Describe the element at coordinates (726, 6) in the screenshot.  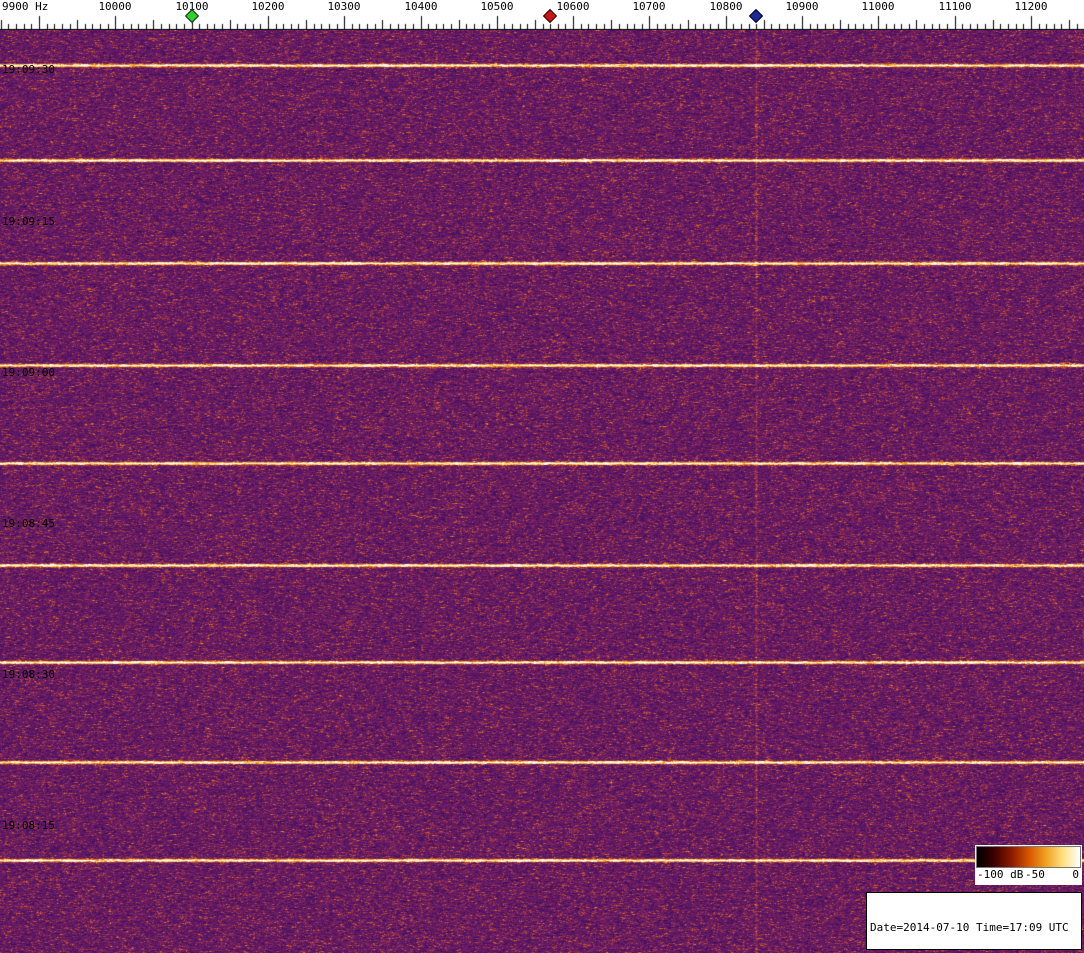
I see `freq-tick-label: 10800` at that location.